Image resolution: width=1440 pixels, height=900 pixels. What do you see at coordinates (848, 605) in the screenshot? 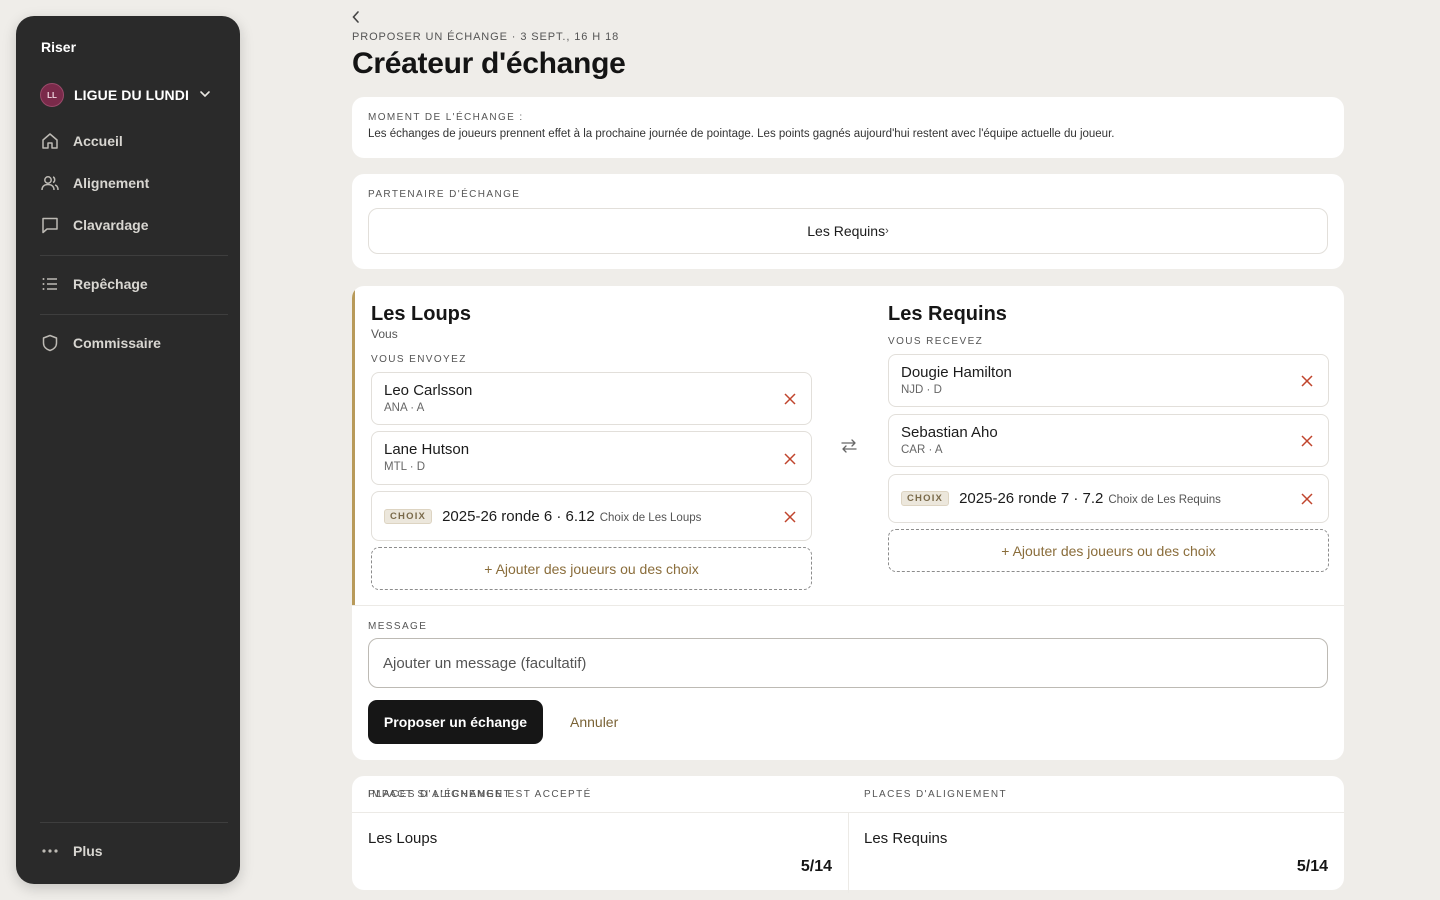
I see `section-divider` at bounding box center [848, 605].